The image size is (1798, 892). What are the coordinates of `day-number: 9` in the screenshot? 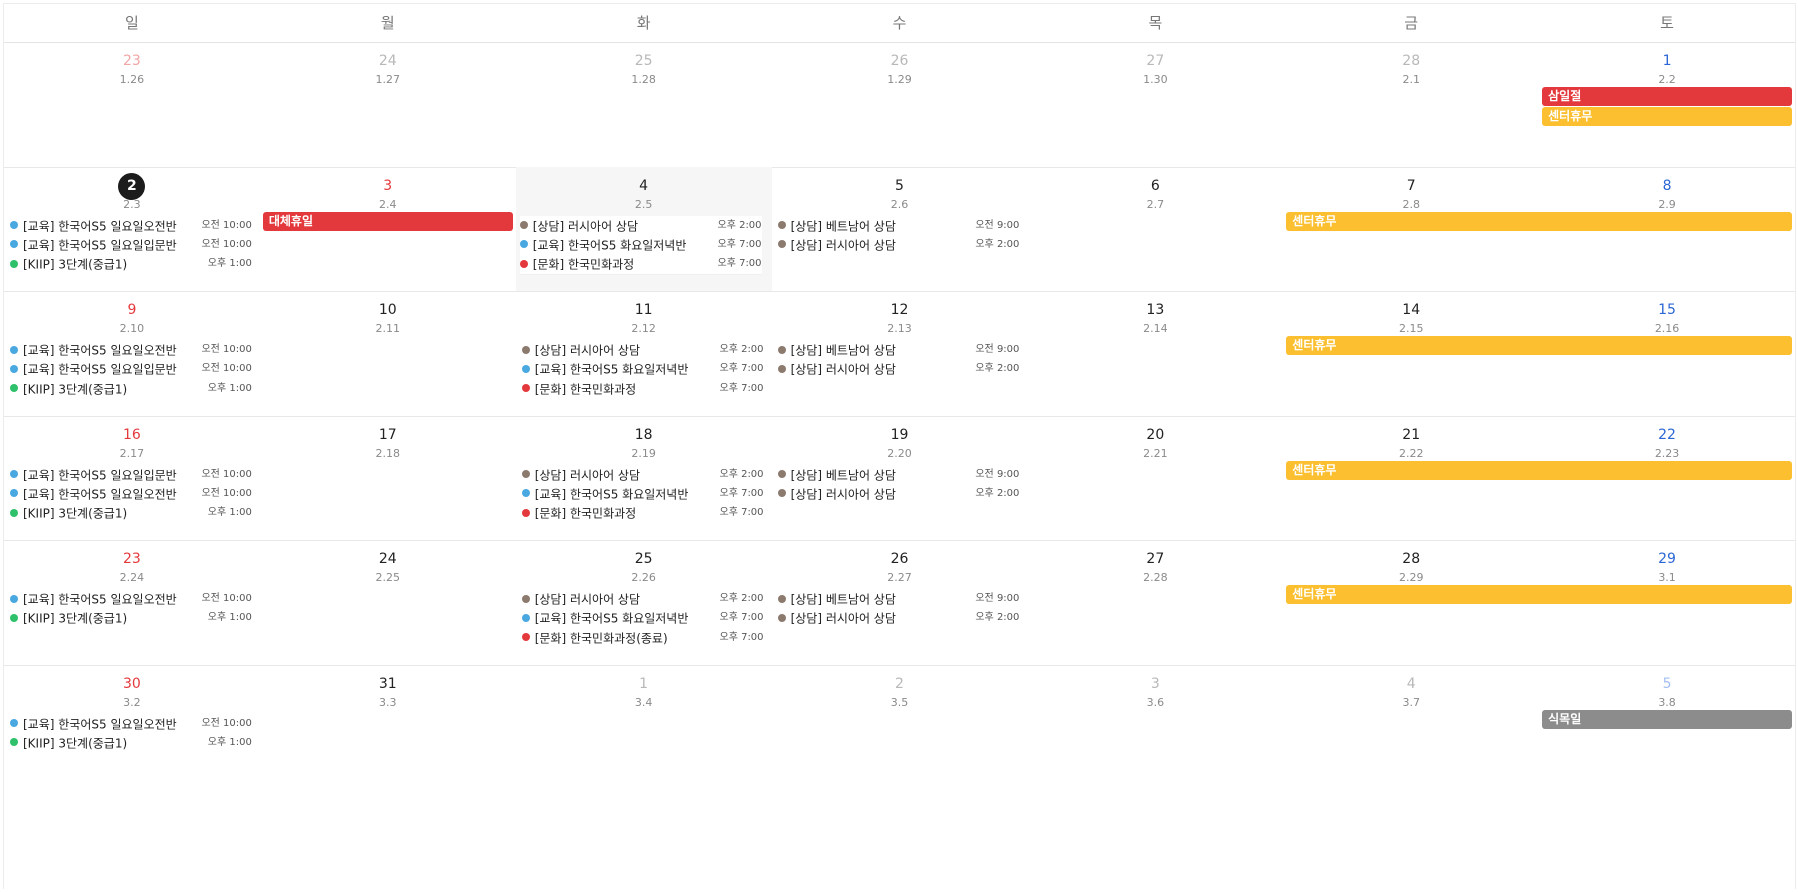 It's located at (132, 310).